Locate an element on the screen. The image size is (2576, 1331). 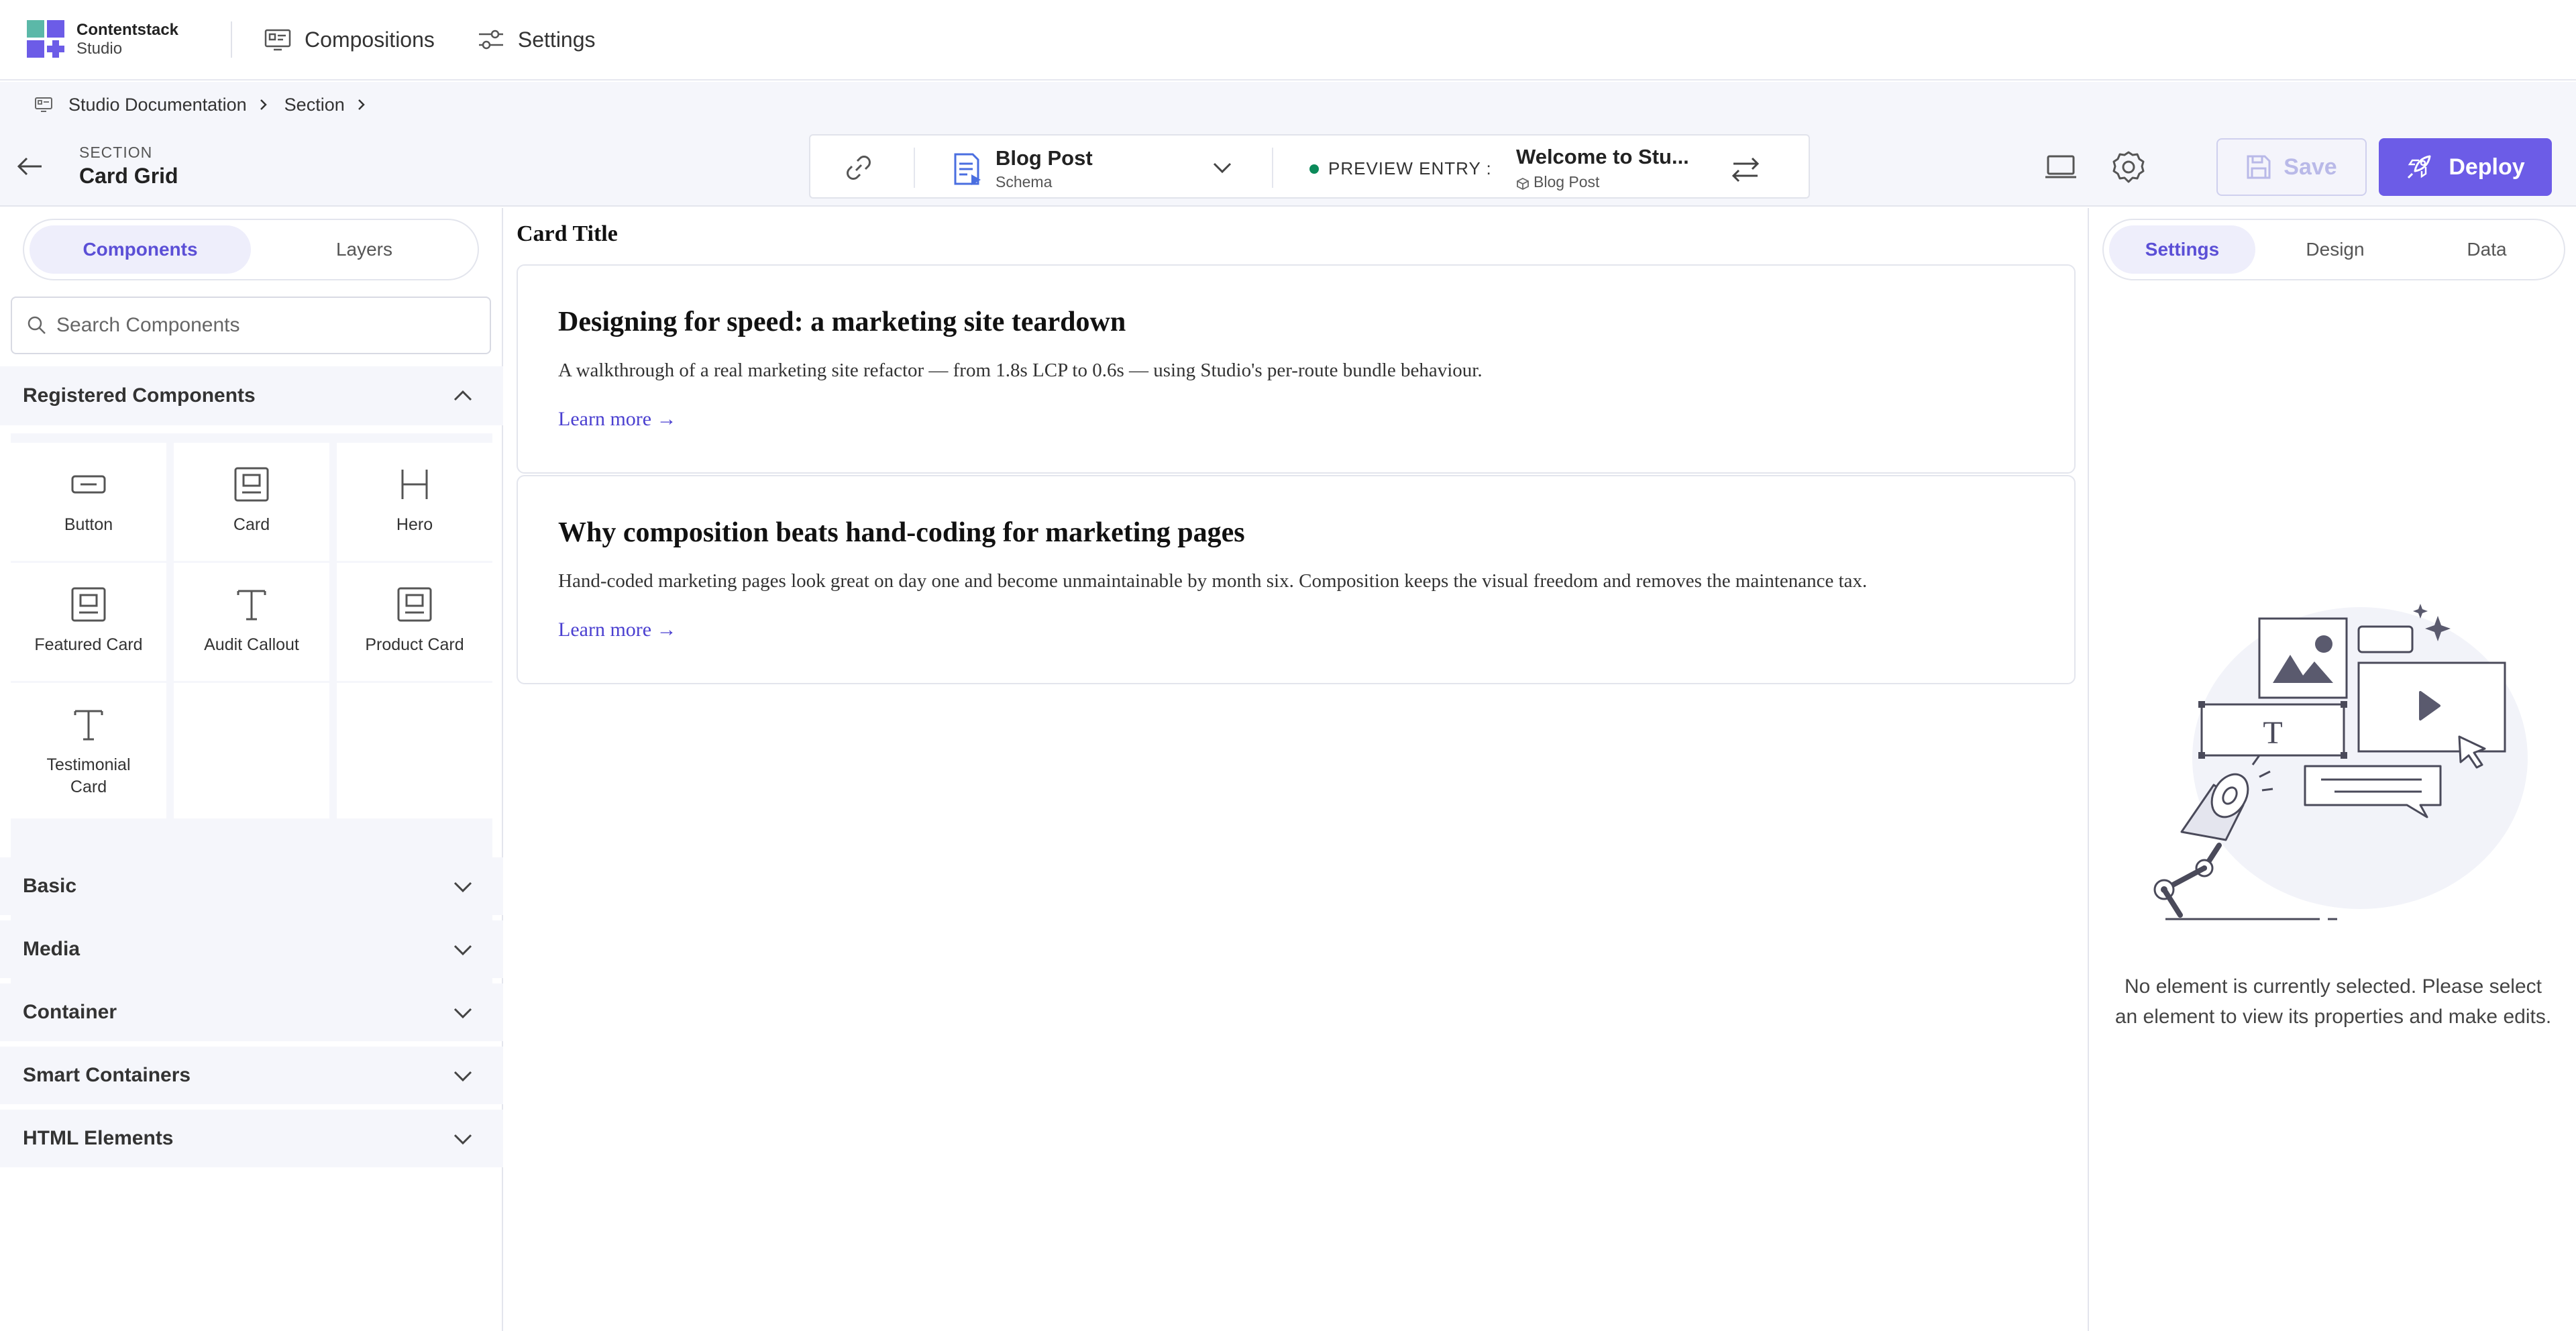
component-label: Hero is located at coordinates (414, 524).